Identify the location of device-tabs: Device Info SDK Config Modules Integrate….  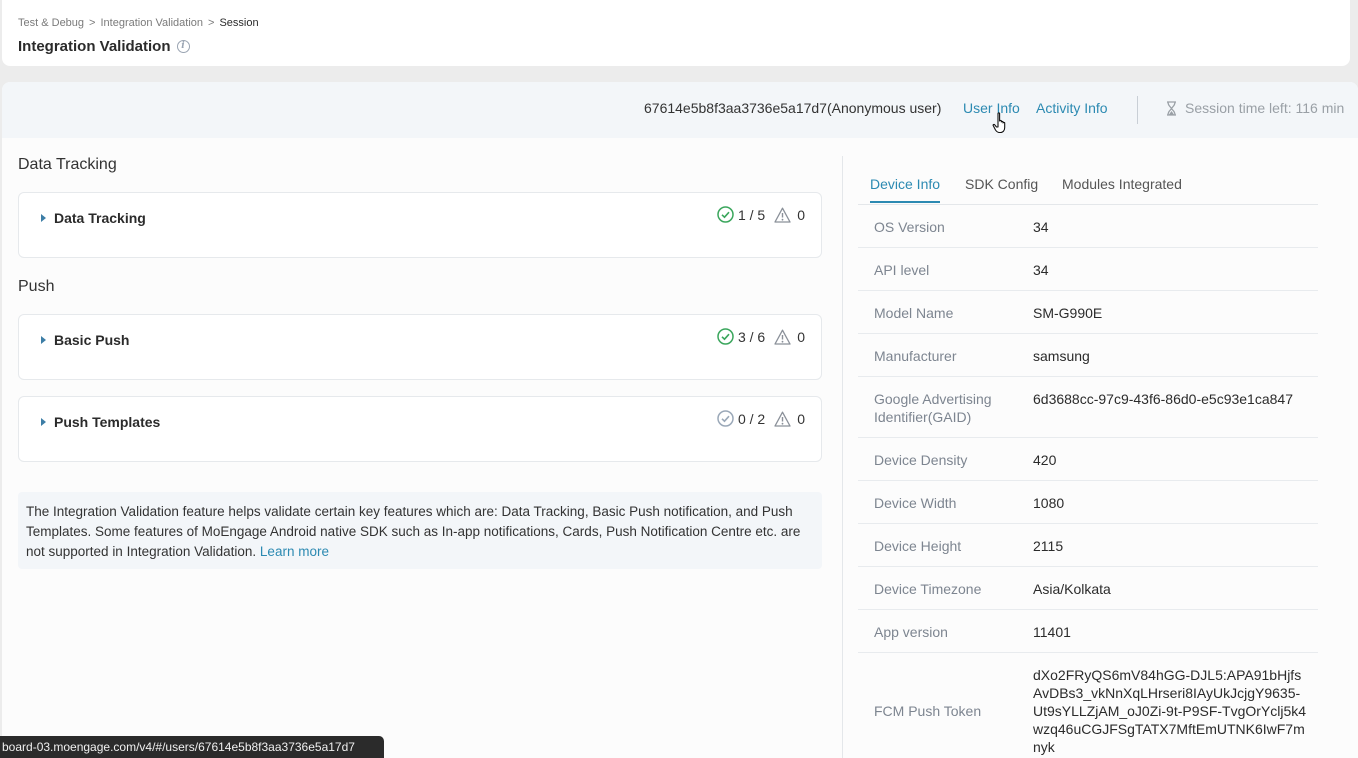
(1088, 189).